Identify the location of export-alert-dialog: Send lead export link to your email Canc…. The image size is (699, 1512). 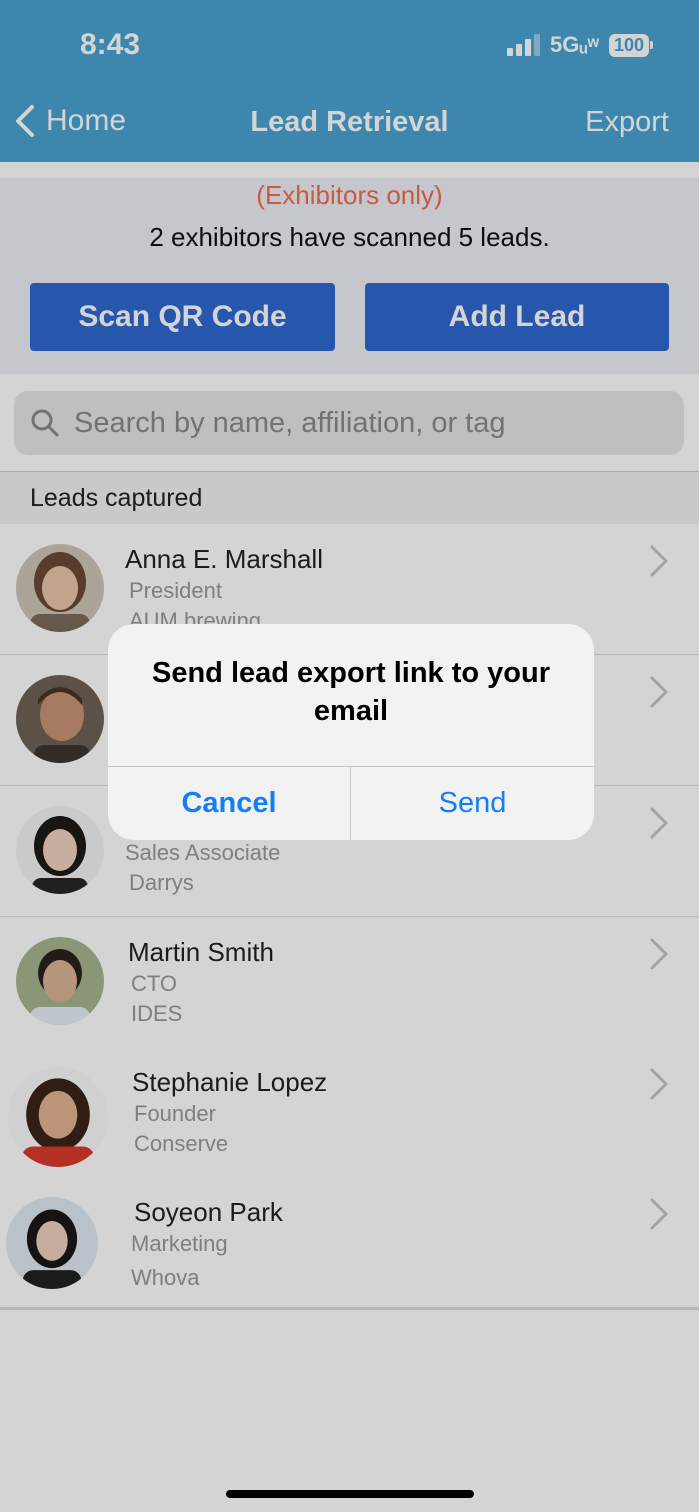
(351, 732).